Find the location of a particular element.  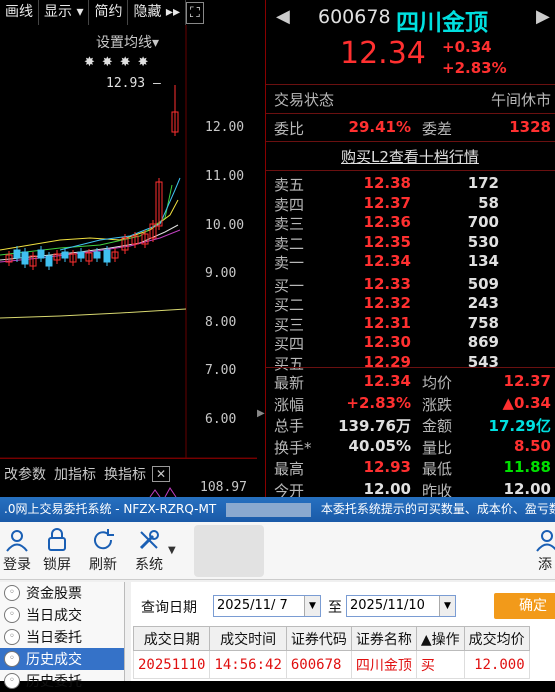

user-icon is located at coordinates (17, 540).